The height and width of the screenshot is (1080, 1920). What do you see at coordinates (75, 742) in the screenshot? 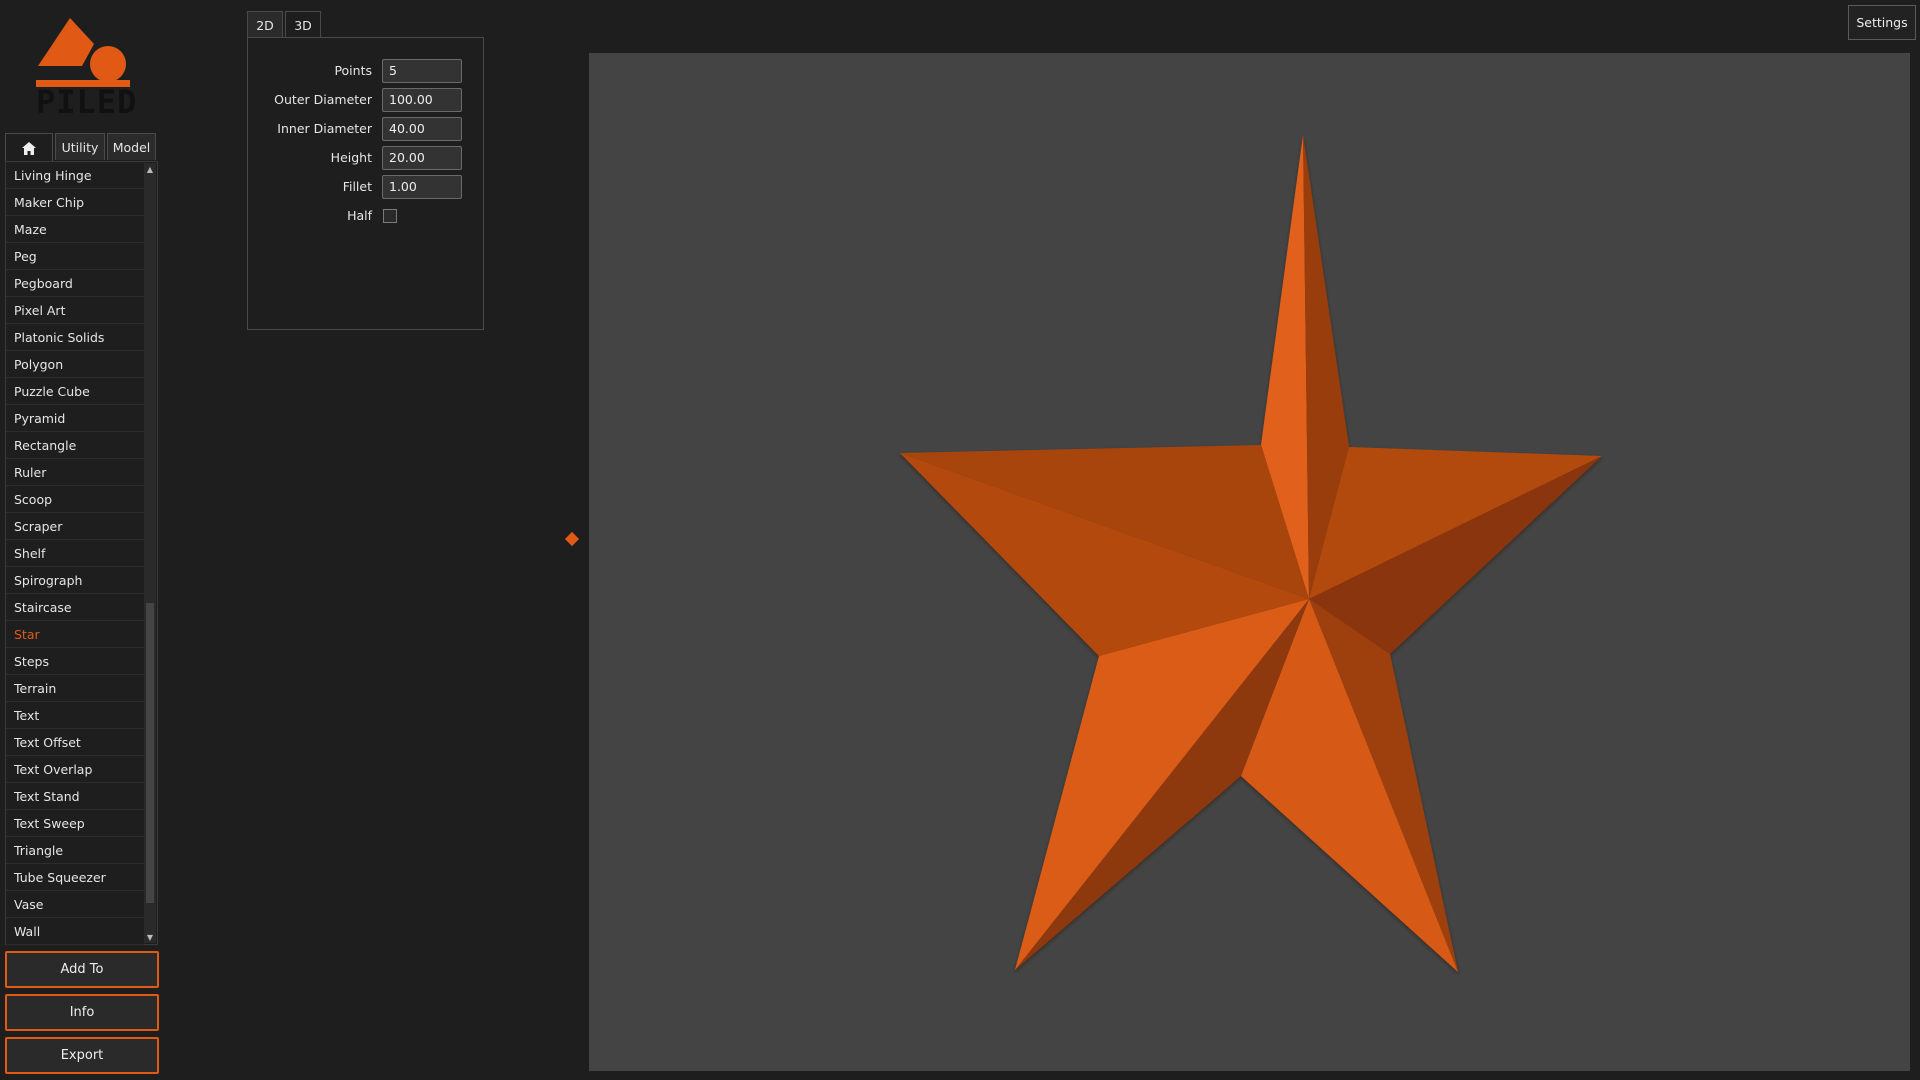
I see `list-item: Text Offset` at bounding box center [75, 742].